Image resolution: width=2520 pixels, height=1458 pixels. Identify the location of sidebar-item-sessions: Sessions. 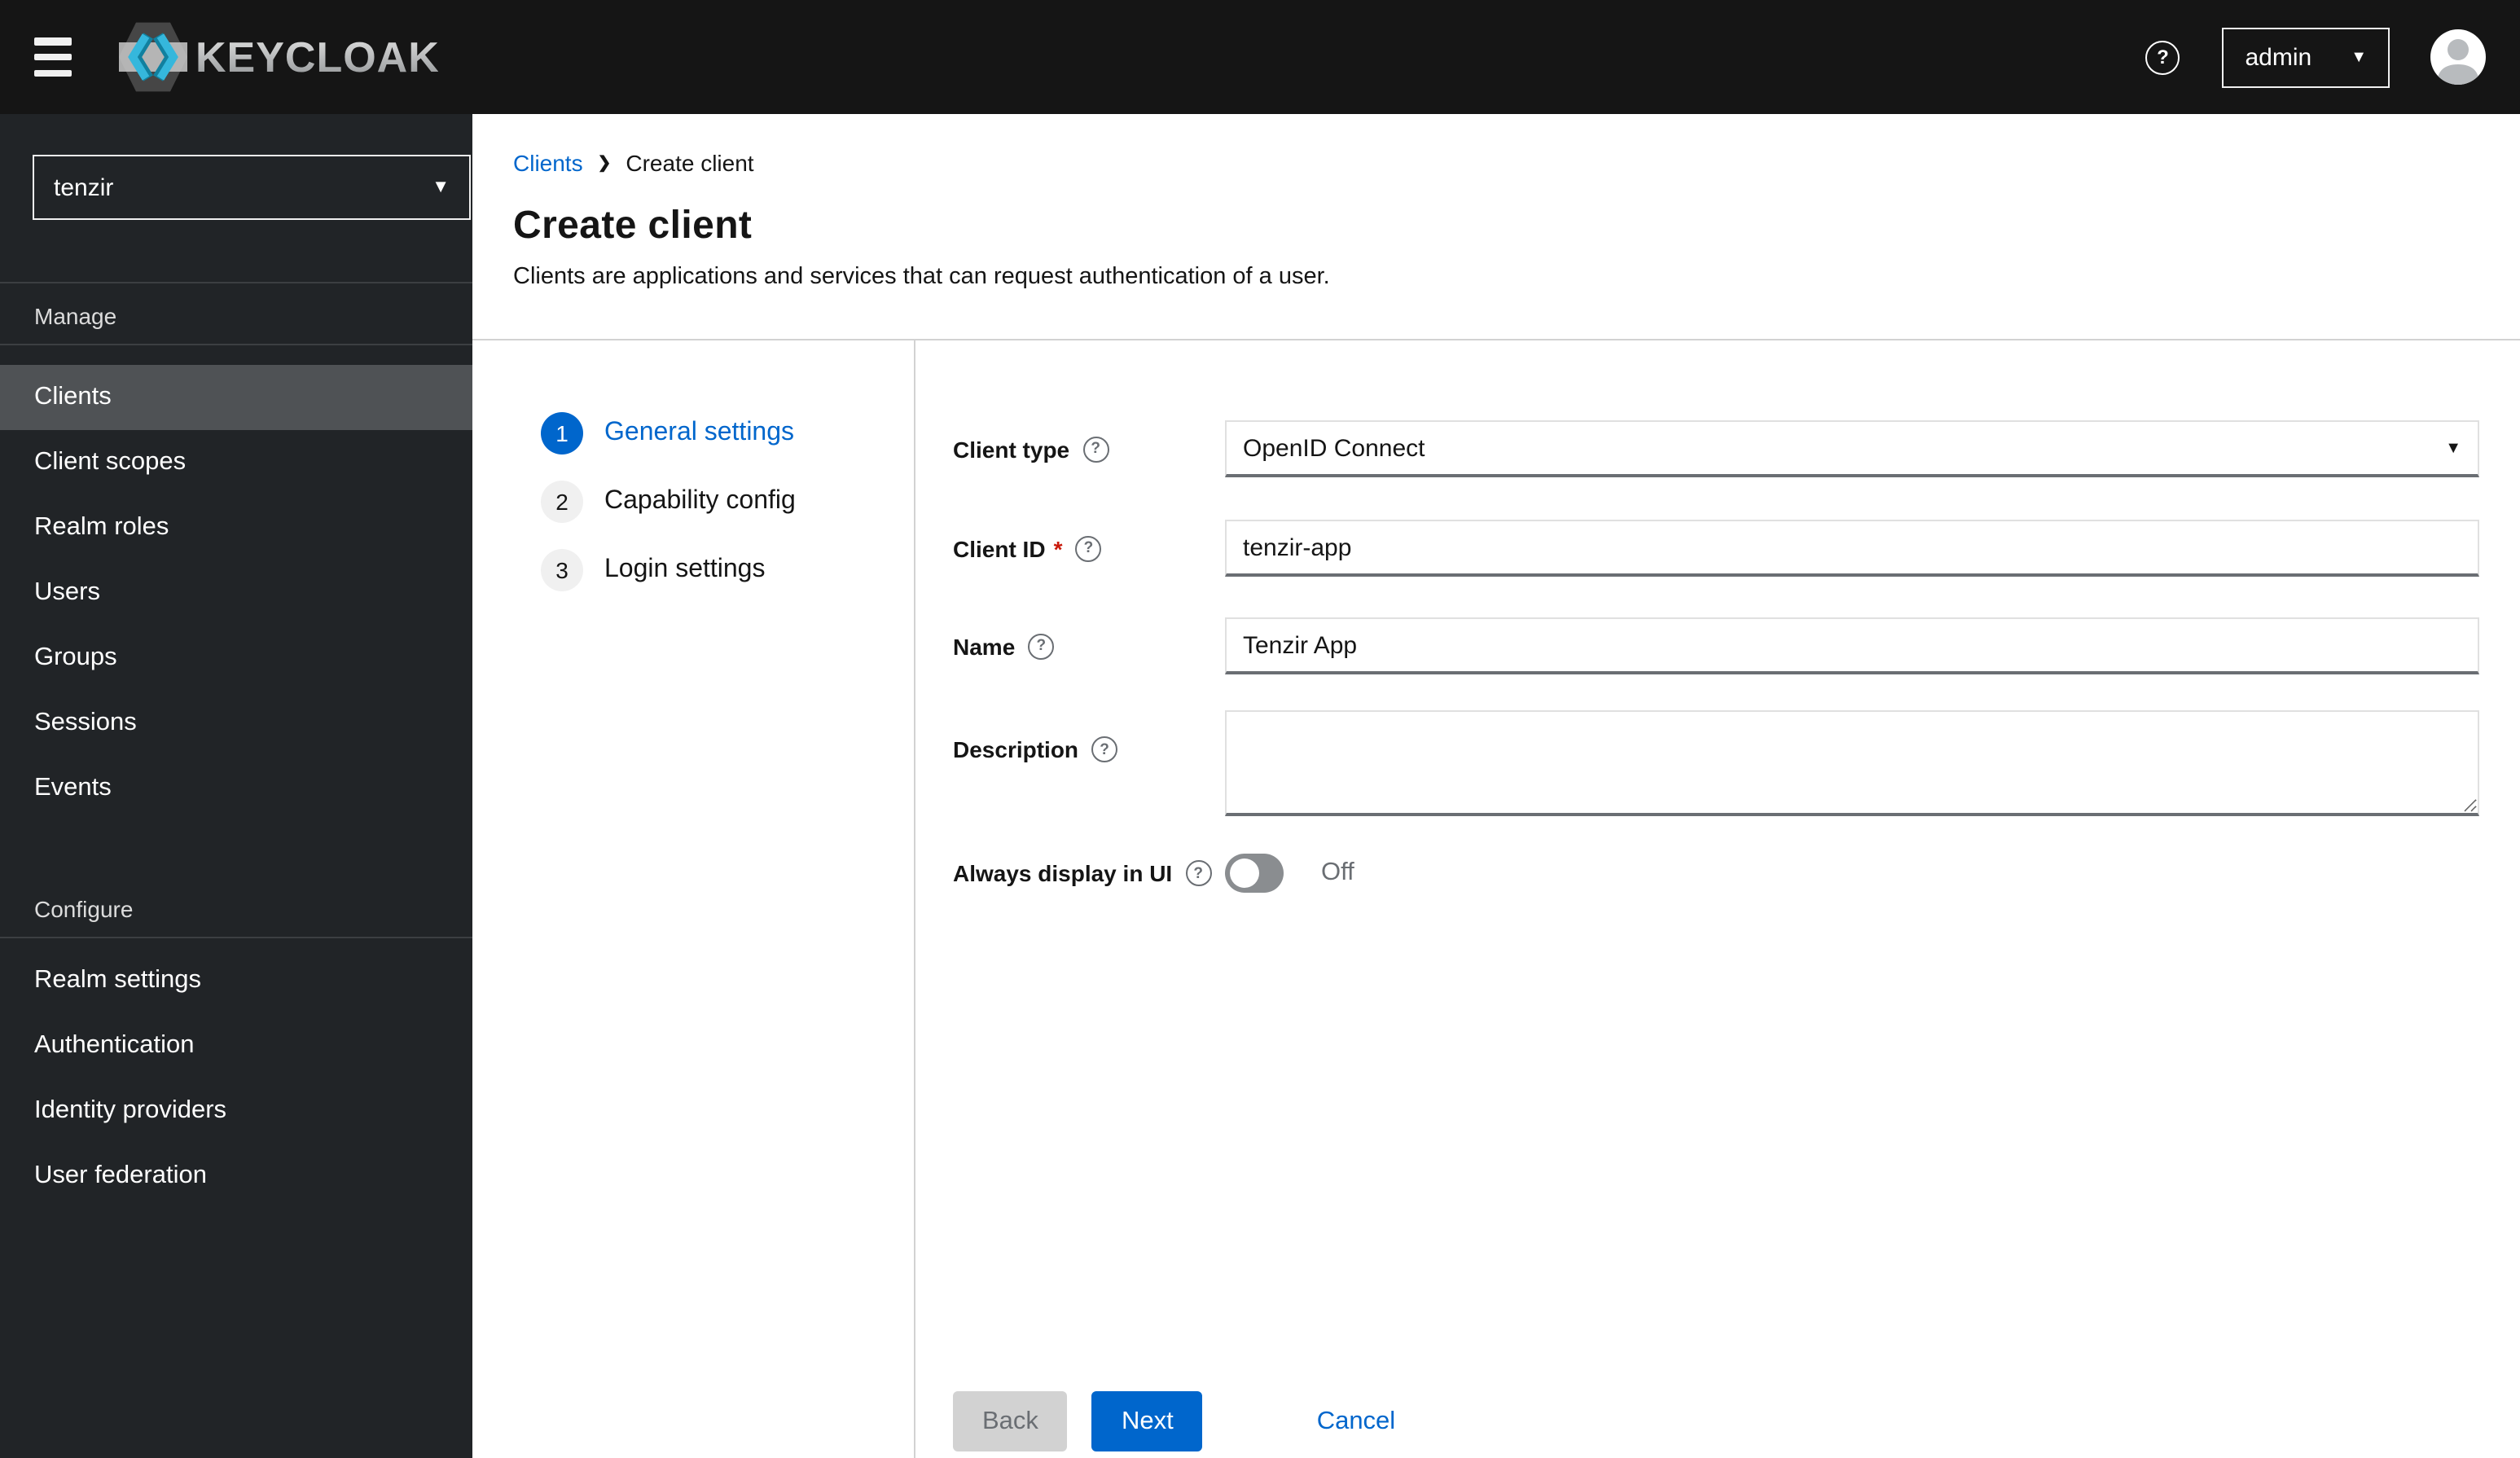
(236, 723).